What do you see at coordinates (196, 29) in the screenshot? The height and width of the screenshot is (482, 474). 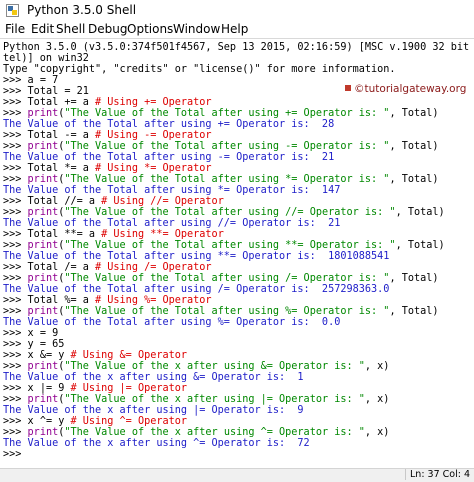 I see `menu-window: Window` at bounding box center [196, 29].